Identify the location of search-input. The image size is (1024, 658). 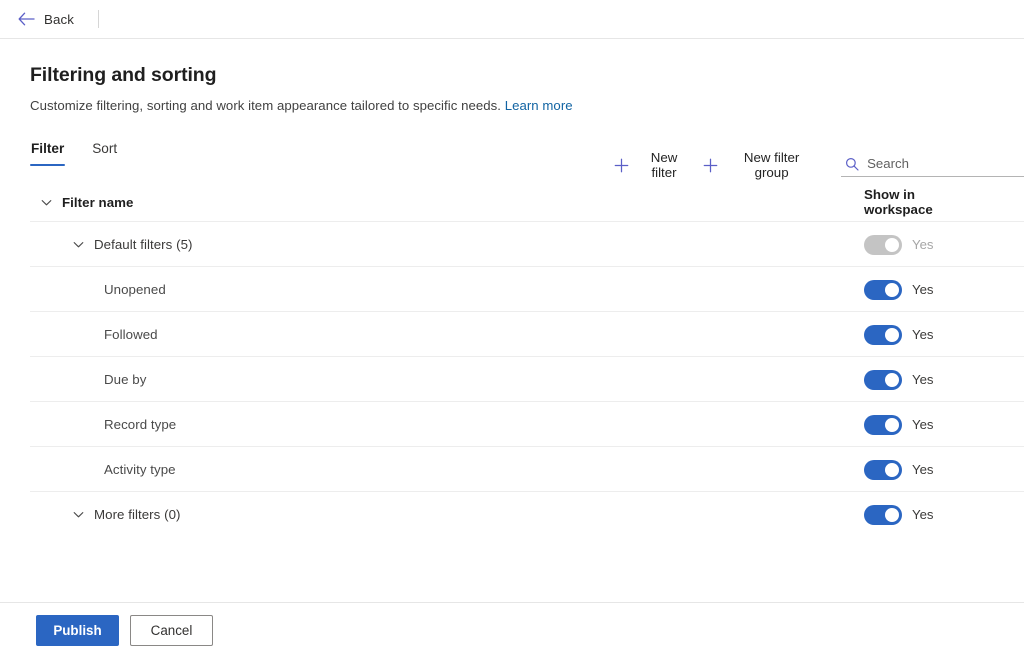
(944, 163).